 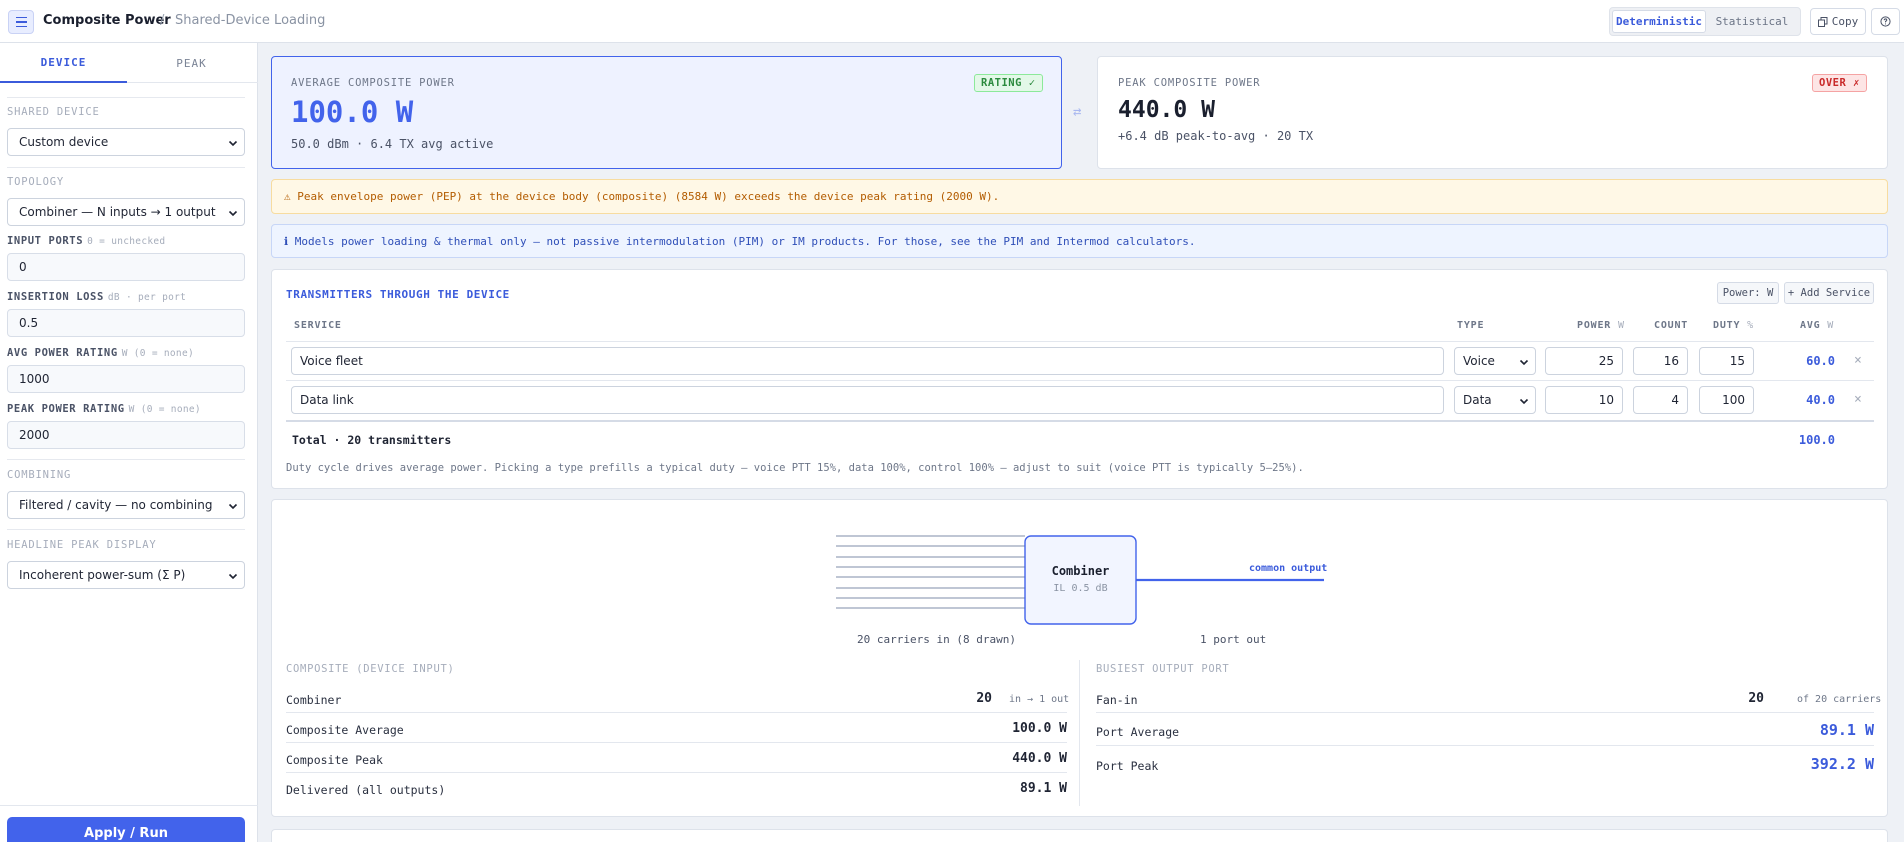 I want to click on menu-icon, so click(x=21, y=22).